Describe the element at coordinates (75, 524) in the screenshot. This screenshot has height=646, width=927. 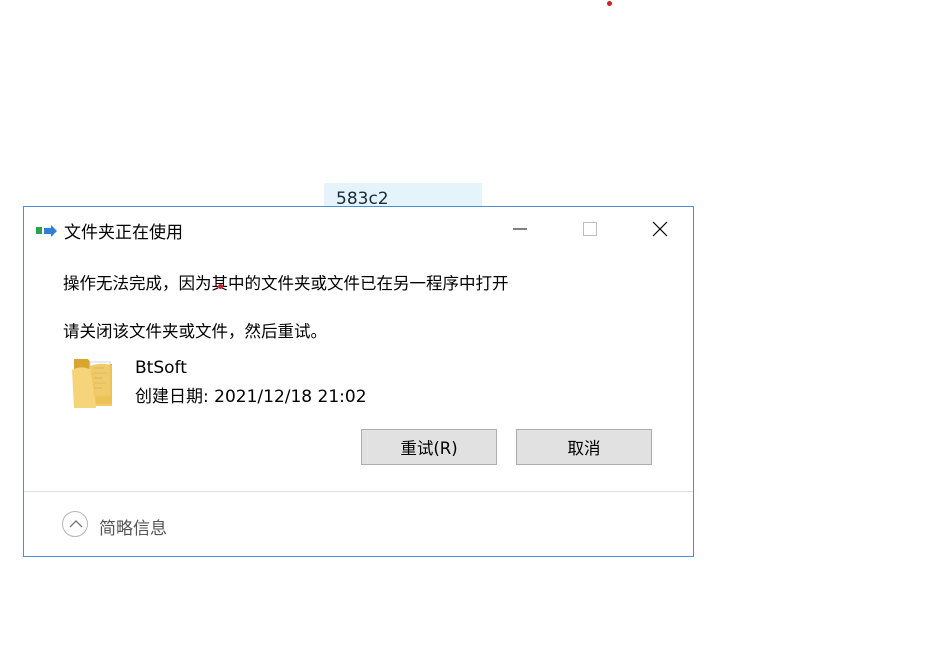
I see `chevron-up-icon` at that location.